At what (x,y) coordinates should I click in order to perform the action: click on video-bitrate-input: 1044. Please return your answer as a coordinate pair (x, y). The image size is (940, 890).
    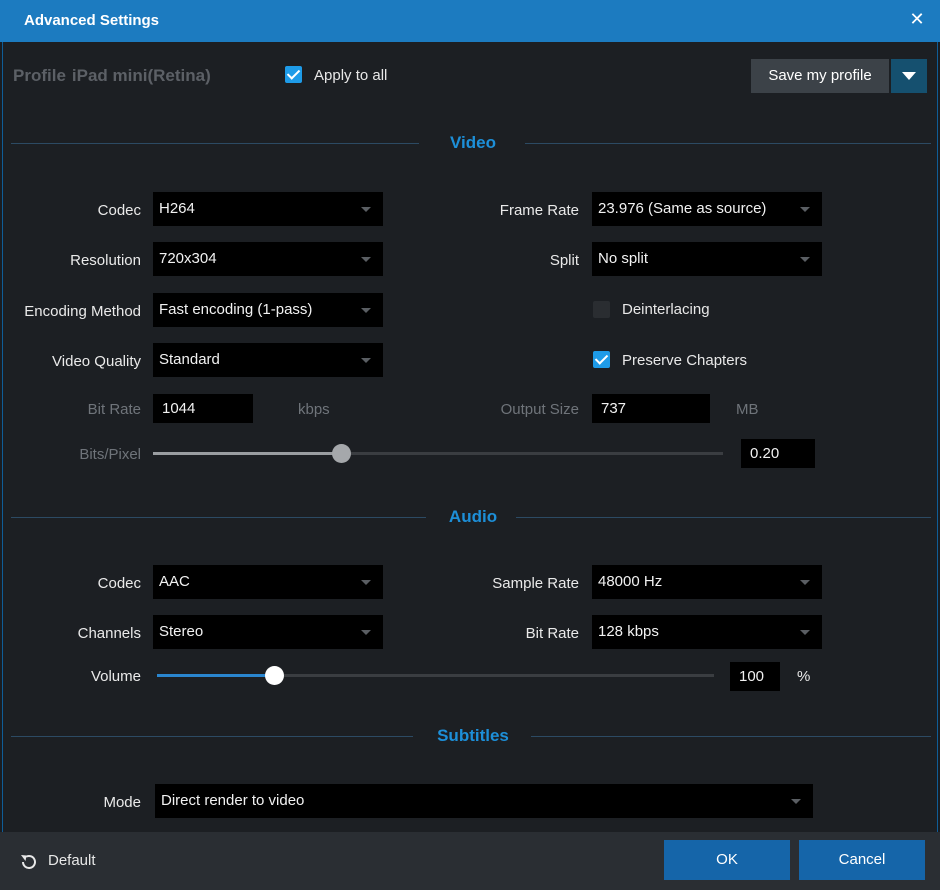
    Looking at the image, I should click on (203, 408).